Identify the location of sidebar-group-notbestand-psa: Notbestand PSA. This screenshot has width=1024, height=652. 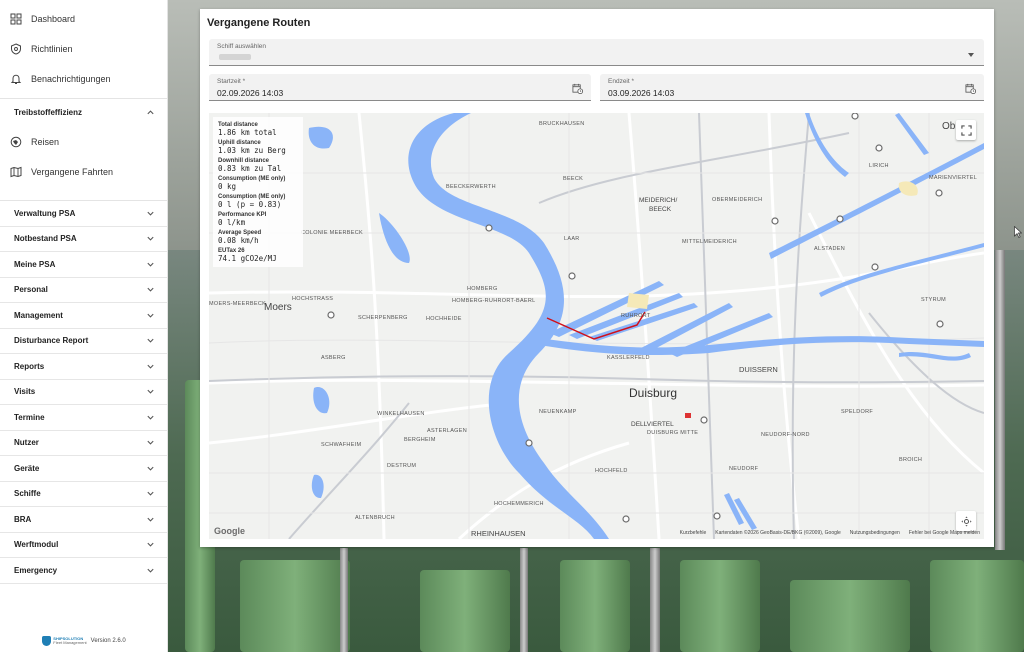
(83, 239).